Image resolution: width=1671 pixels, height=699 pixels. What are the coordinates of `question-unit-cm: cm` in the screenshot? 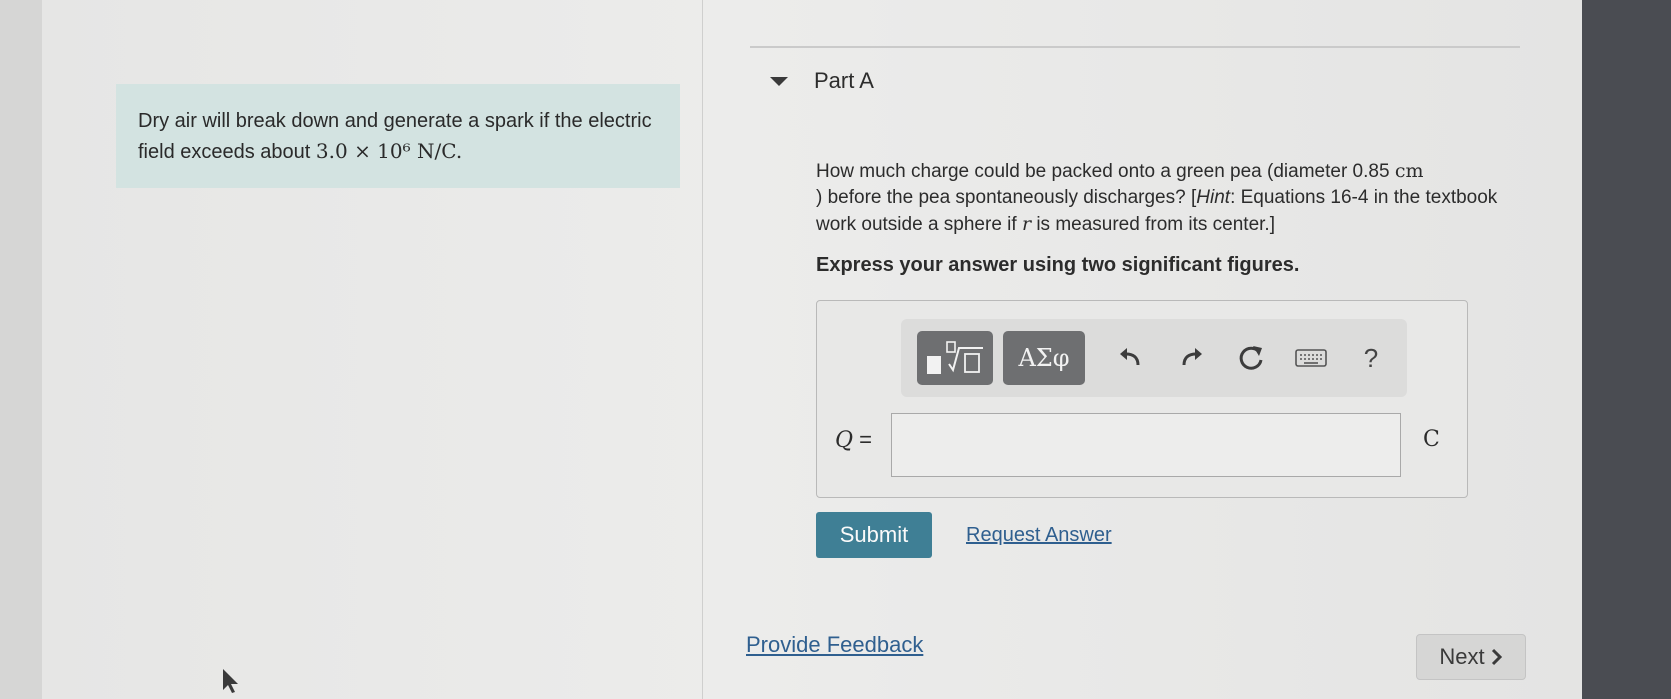 It's located at (1409, 171).